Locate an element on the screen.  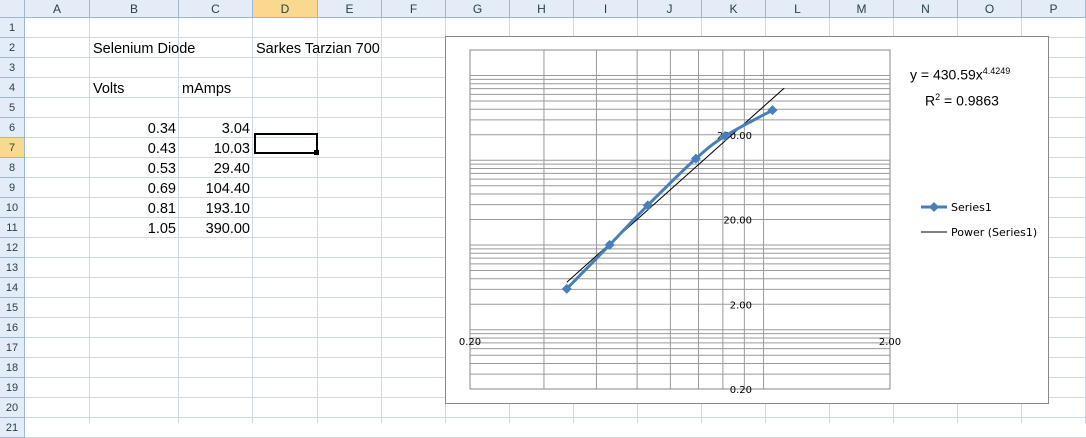
y-tick-label: 0.20 is located at coordinates (741, 390).